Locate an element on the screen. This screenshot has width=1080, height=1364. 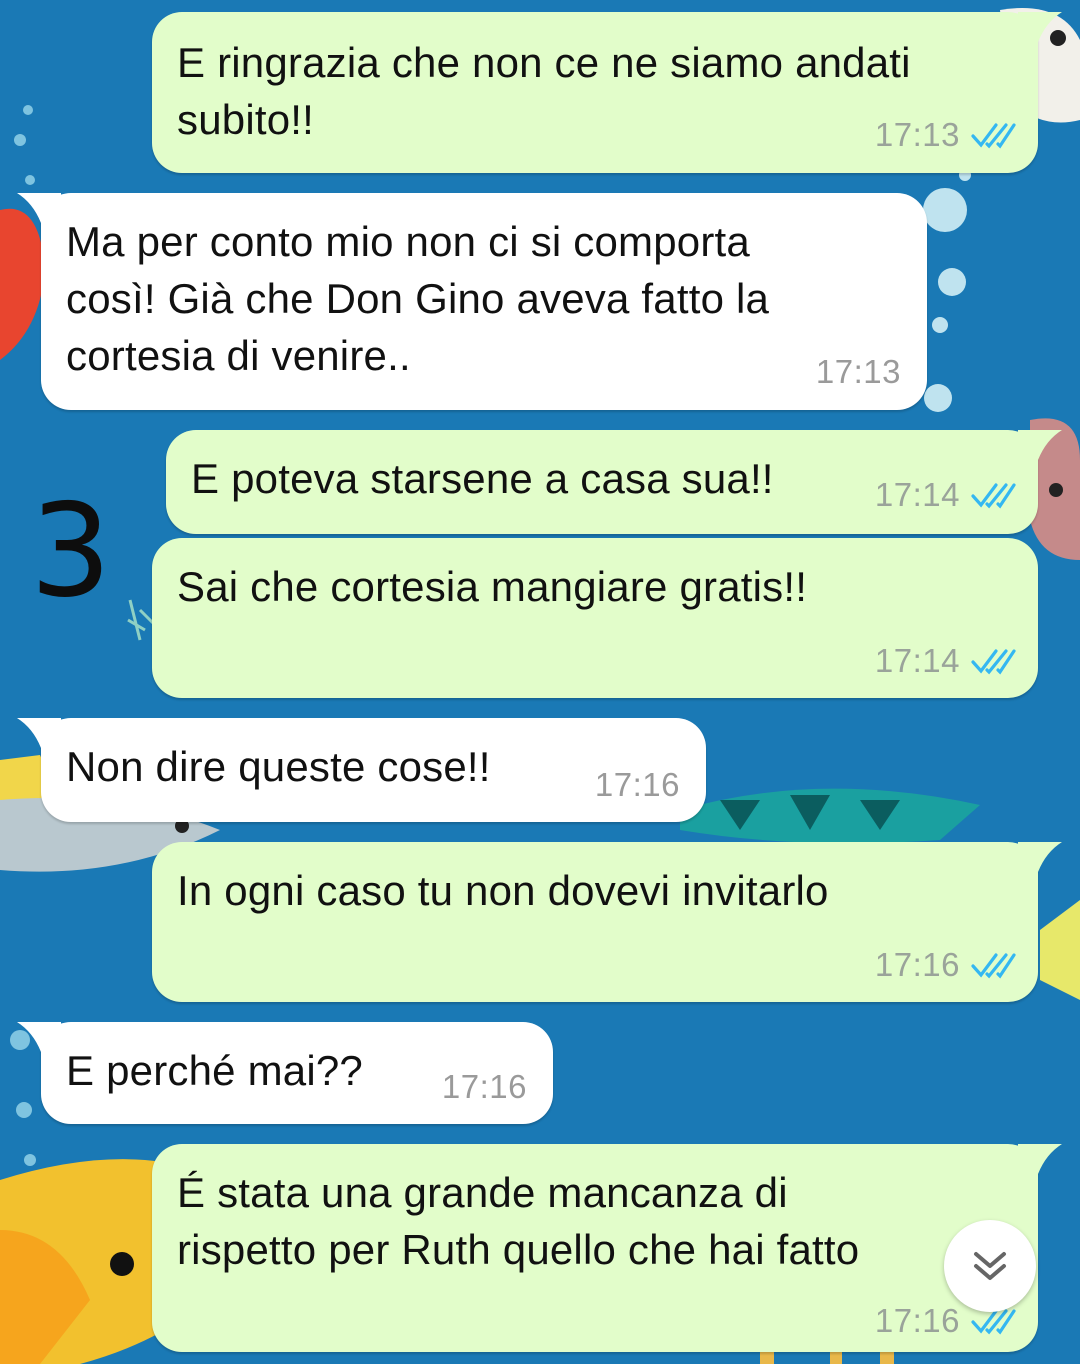
message-text: Non dire queste cose!! is located at coordinates (278, 766).